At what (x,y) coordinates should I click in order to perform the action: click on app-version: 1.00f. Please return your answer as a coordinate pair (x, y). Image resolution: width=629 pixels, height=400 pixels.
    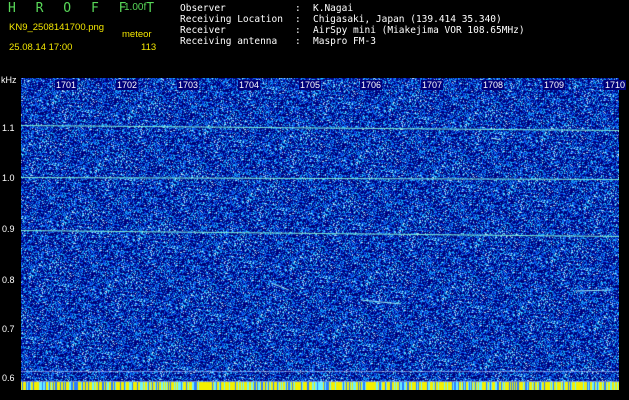
    Looking at the image, I should click on (135, 7).